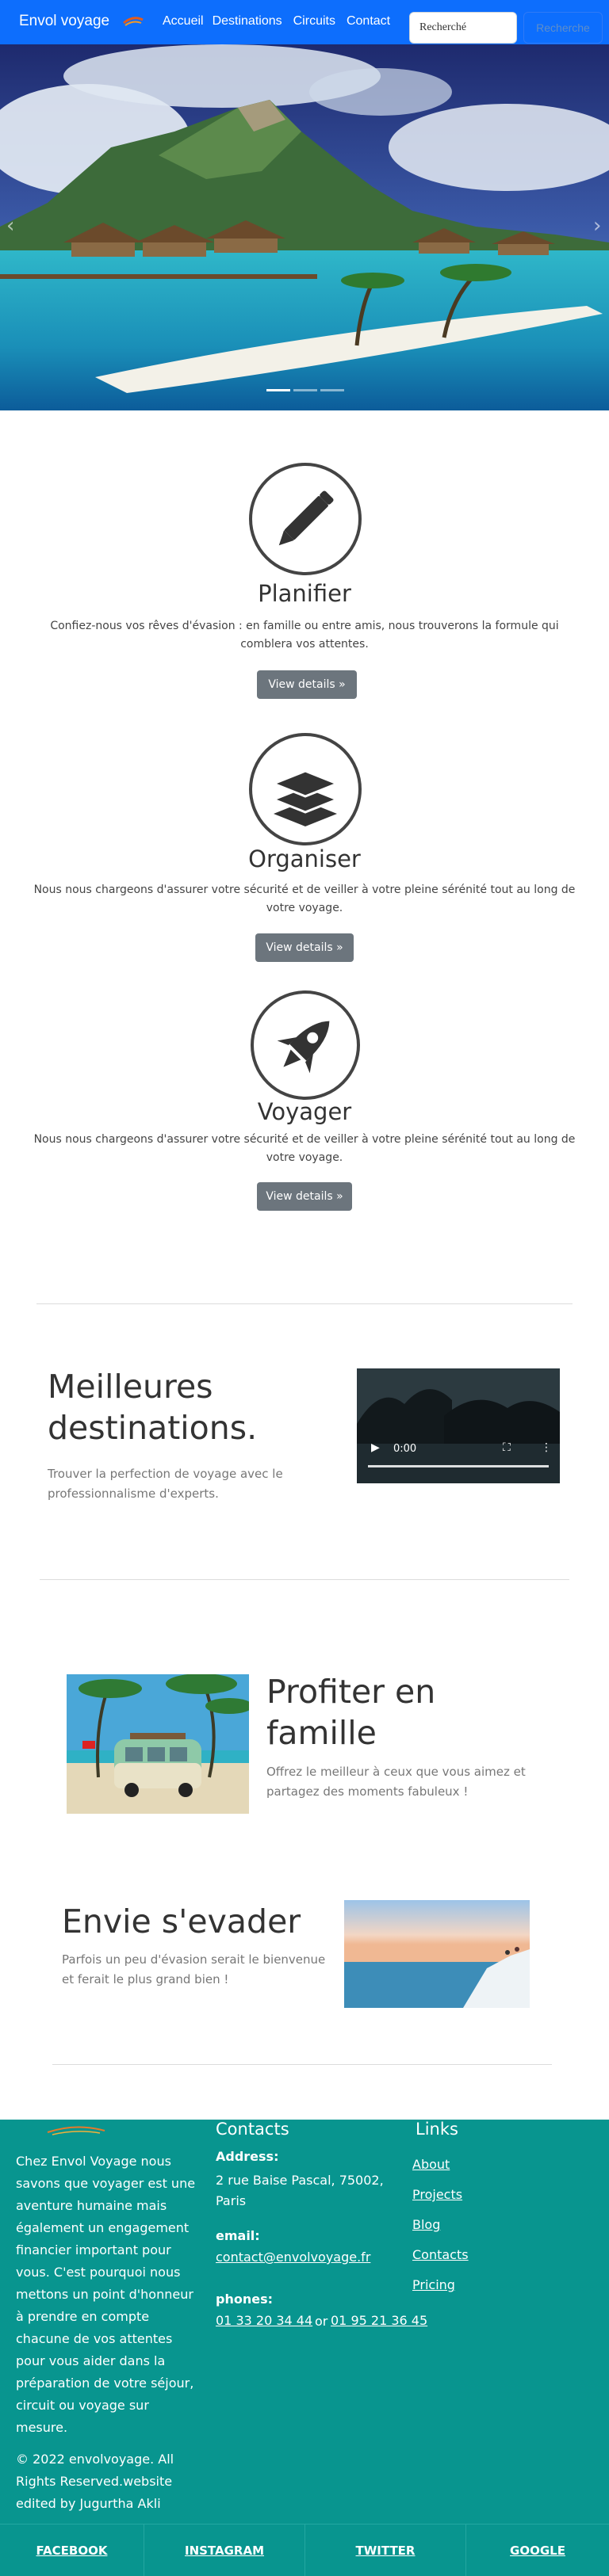 This screenshot has width=609, height=2576. Describe the element at coordinates (238, 2235) in the screenshot. I see `email-label: email:` at that location.